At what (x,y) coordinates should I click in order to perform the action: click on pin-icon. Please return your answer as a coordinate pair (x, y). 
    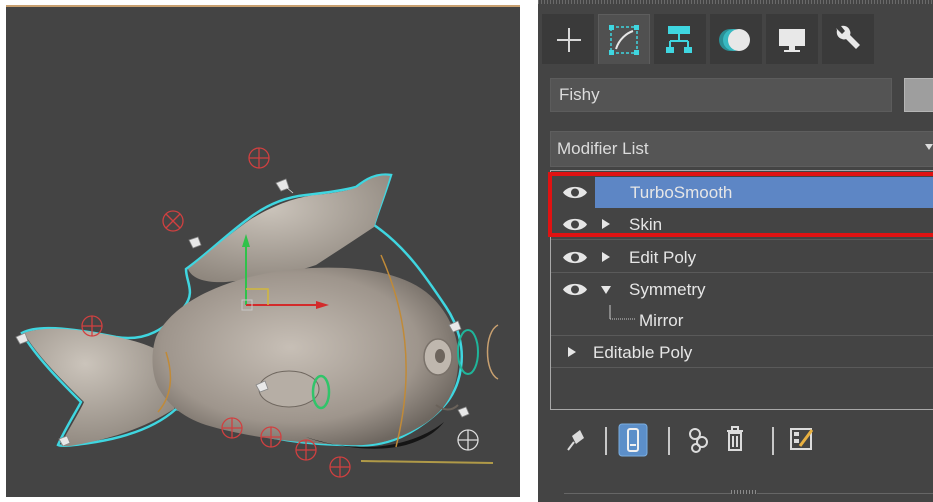
    Looking at the image, I should click on (575, 440).